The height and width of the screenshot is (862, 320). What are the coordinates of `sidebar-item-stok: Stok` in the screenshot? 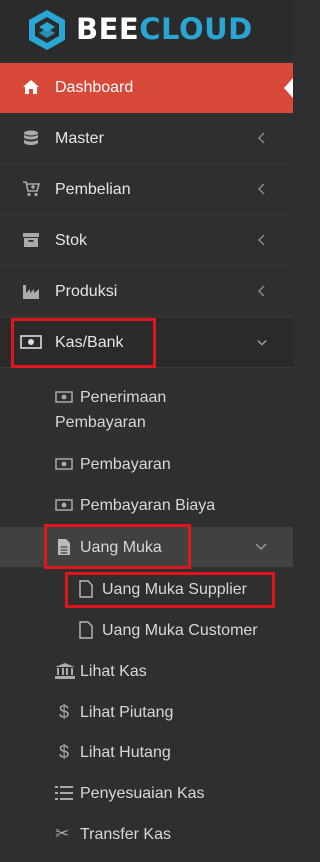 It's located at (146, 241).